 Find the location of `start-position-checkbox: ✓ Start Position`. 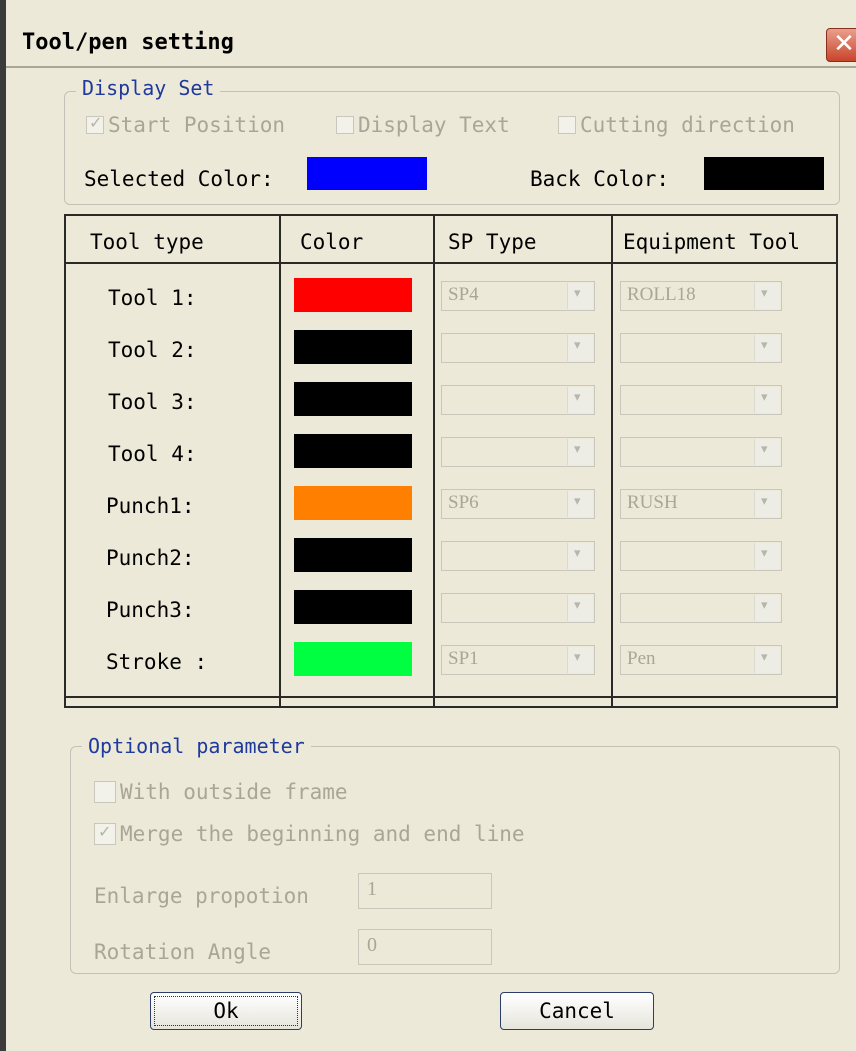

start-position-checkbox: ✓ Start Position is located at coordinates (185, 125).